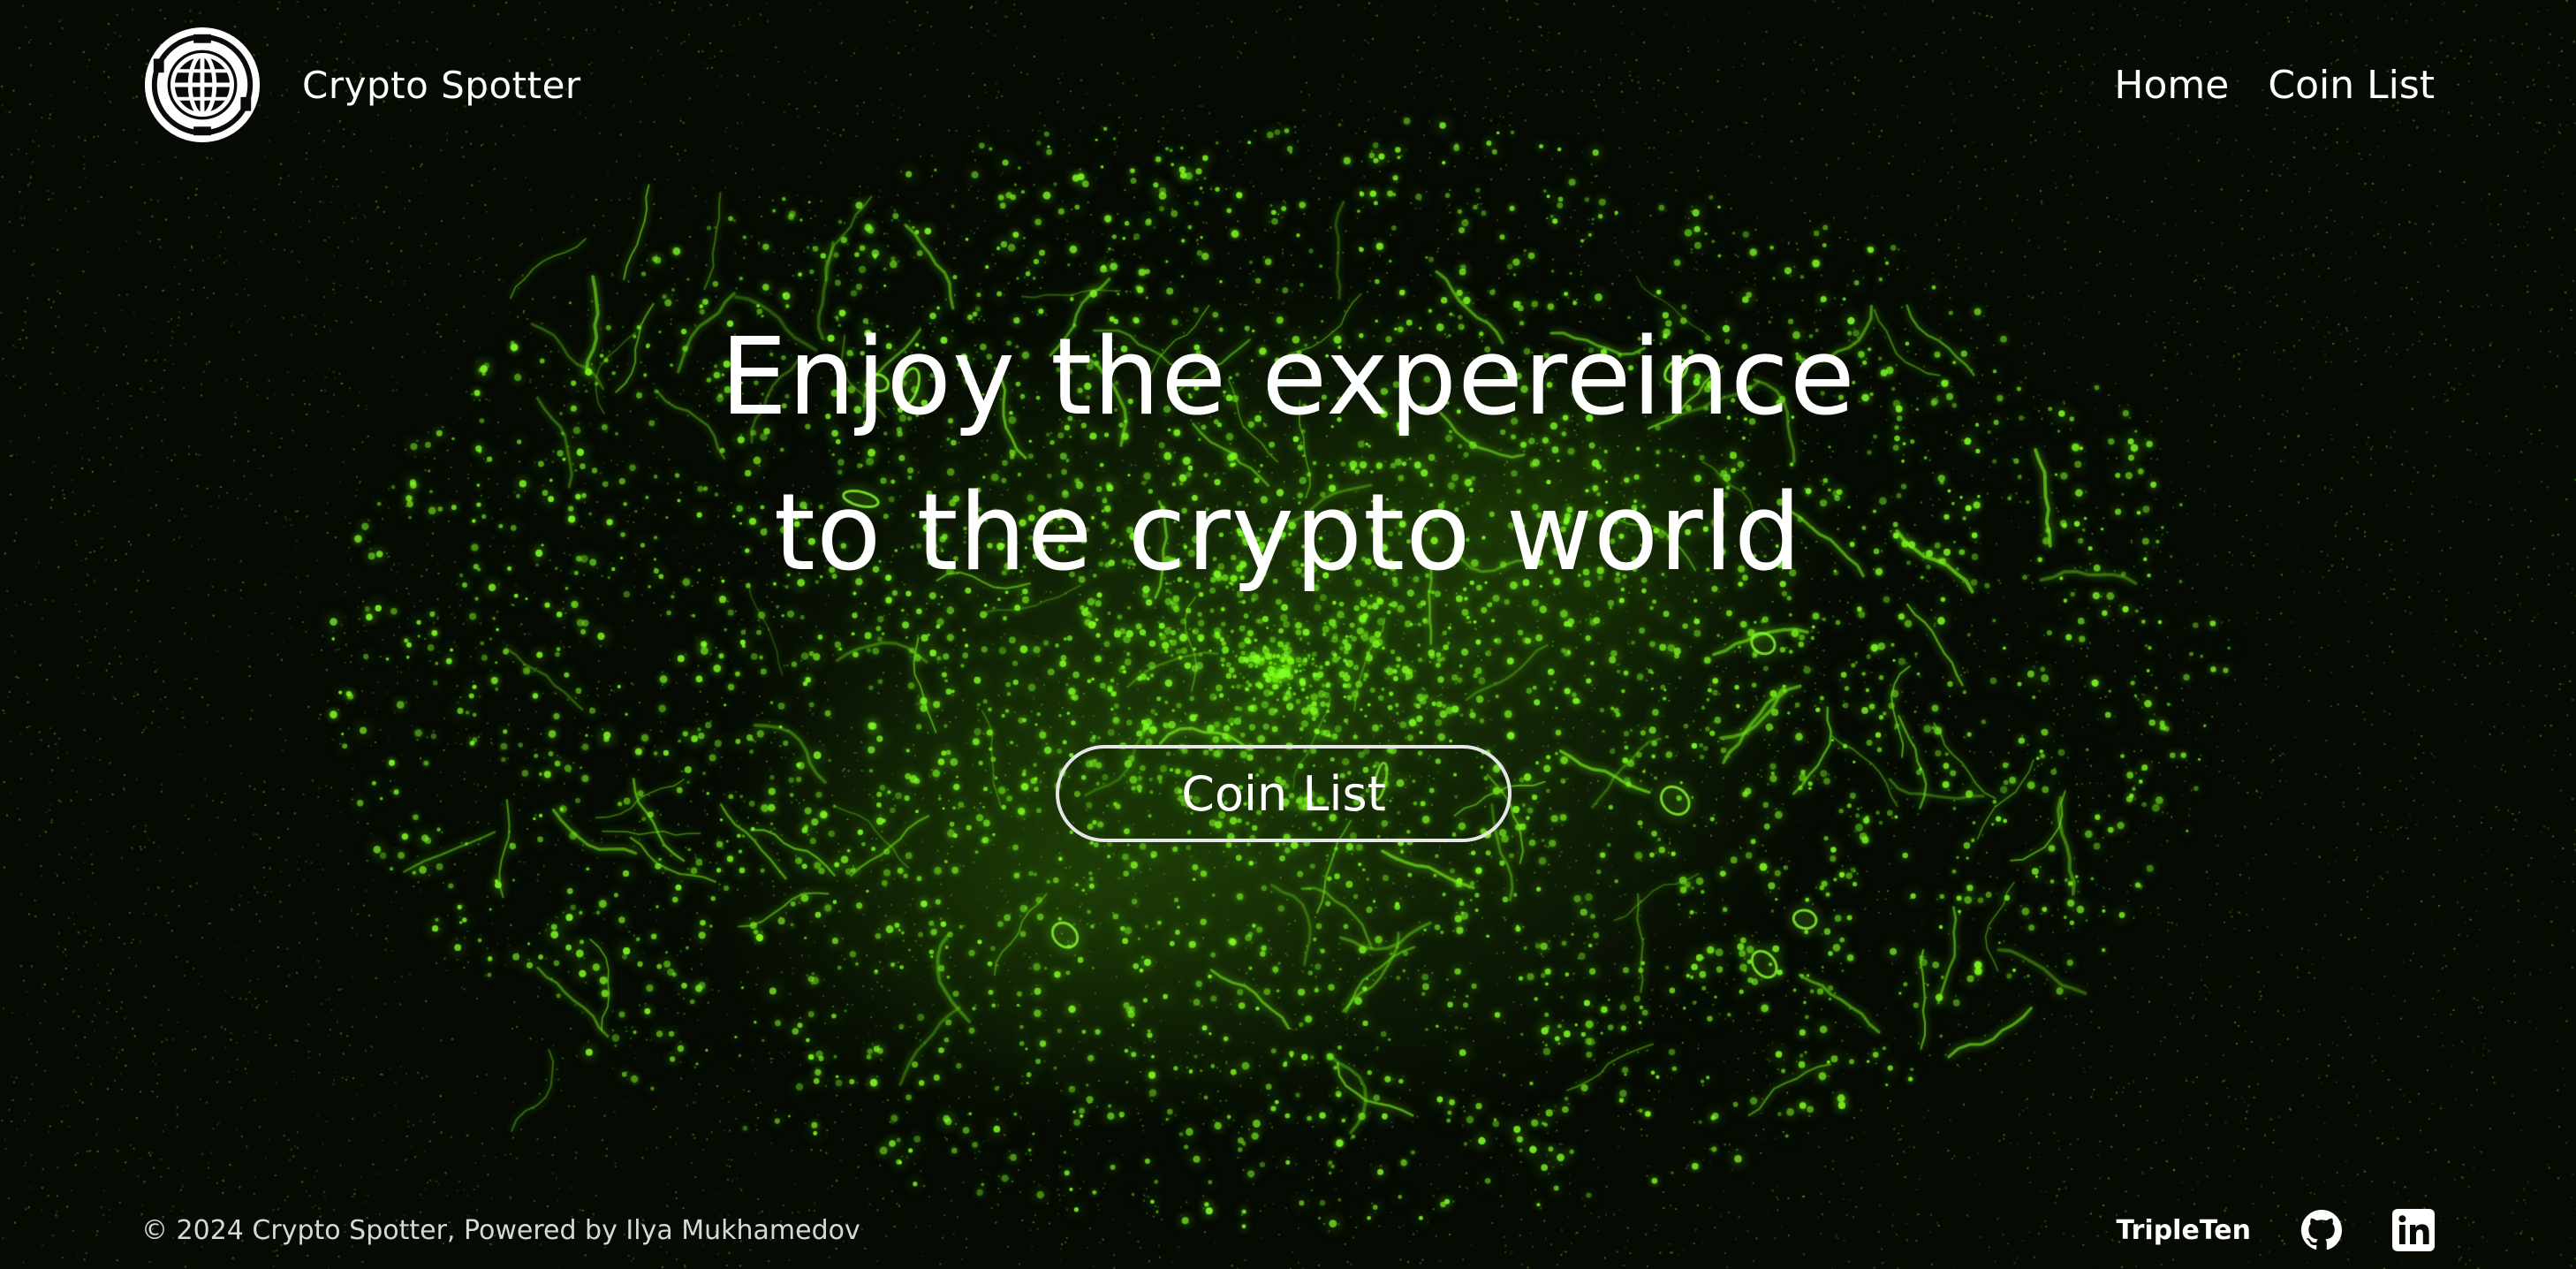 The width and height of the screenshot is (2576, 1269). What do you see at coordinates (1288, 377) in the screenshot?
I see `hero-title-line-1: Enjoy the expereince` at bounding box center [1288, 377].